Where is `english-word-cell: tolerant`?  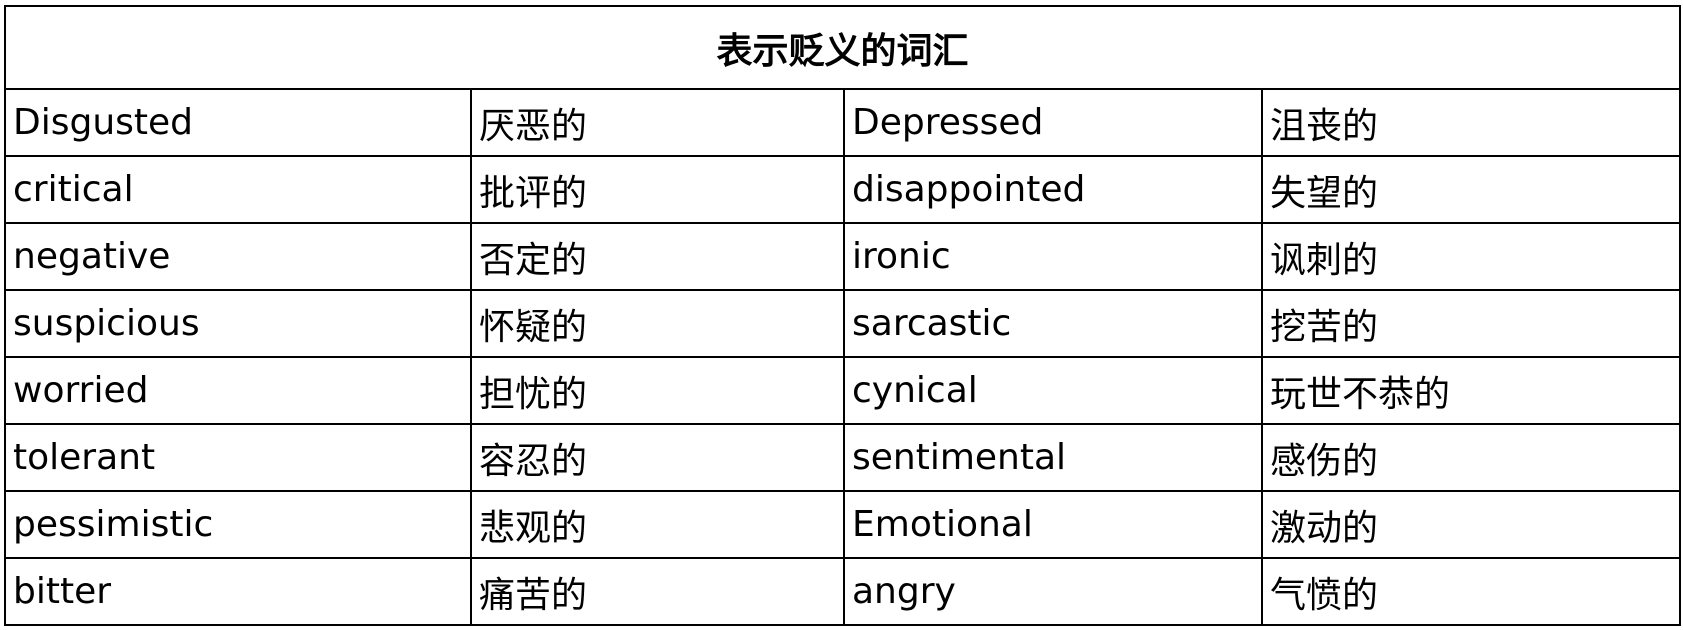
english-word-cell: tolerant is located at coordinates (238, 457).